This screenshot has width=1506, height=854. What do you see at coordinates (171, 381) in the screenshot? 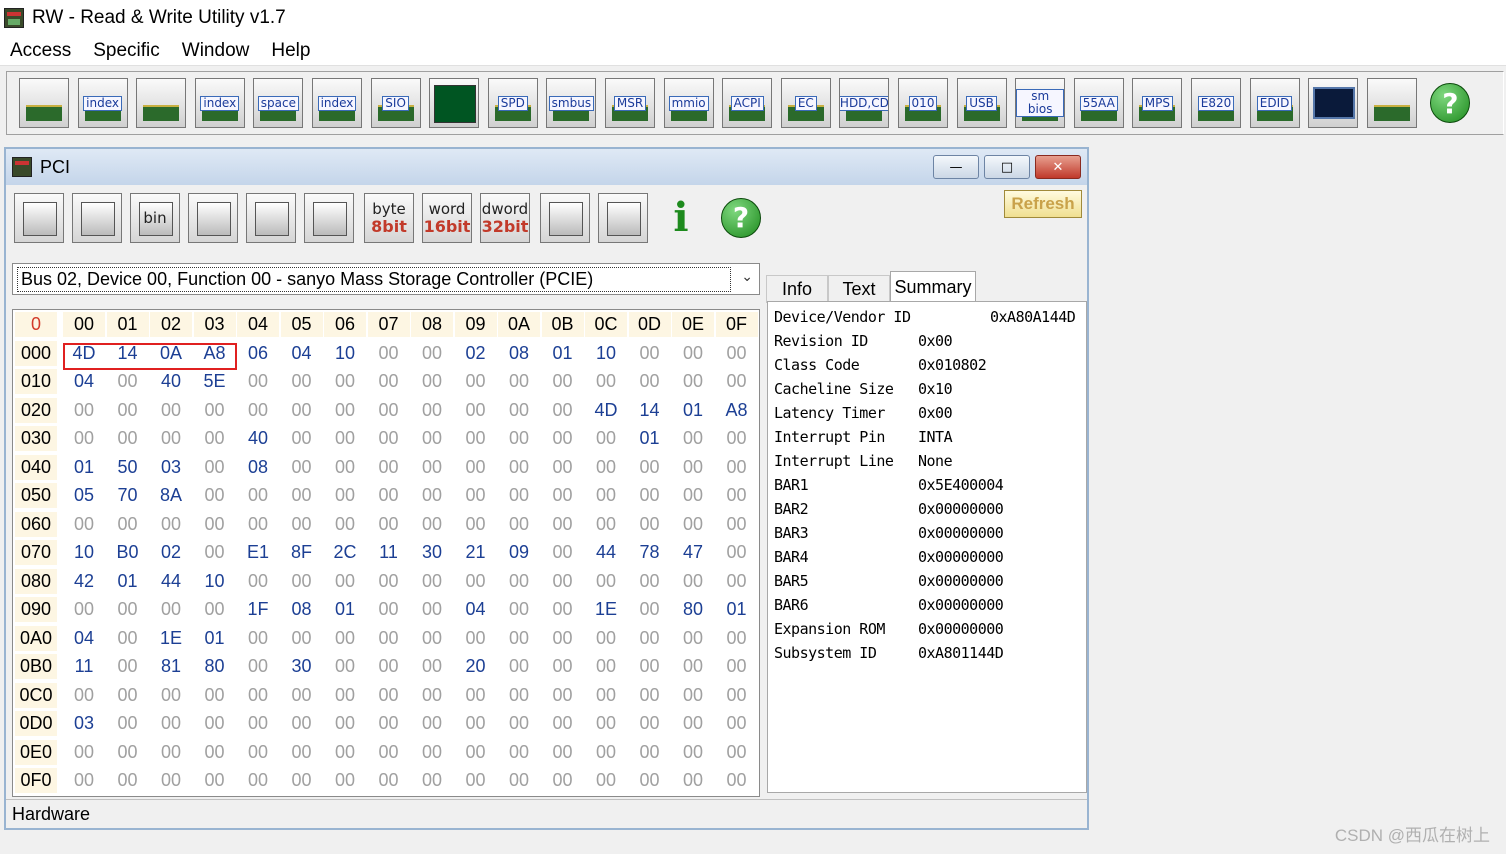
I see `hex-byte-cell: 40` at bounding box center [171, 381].